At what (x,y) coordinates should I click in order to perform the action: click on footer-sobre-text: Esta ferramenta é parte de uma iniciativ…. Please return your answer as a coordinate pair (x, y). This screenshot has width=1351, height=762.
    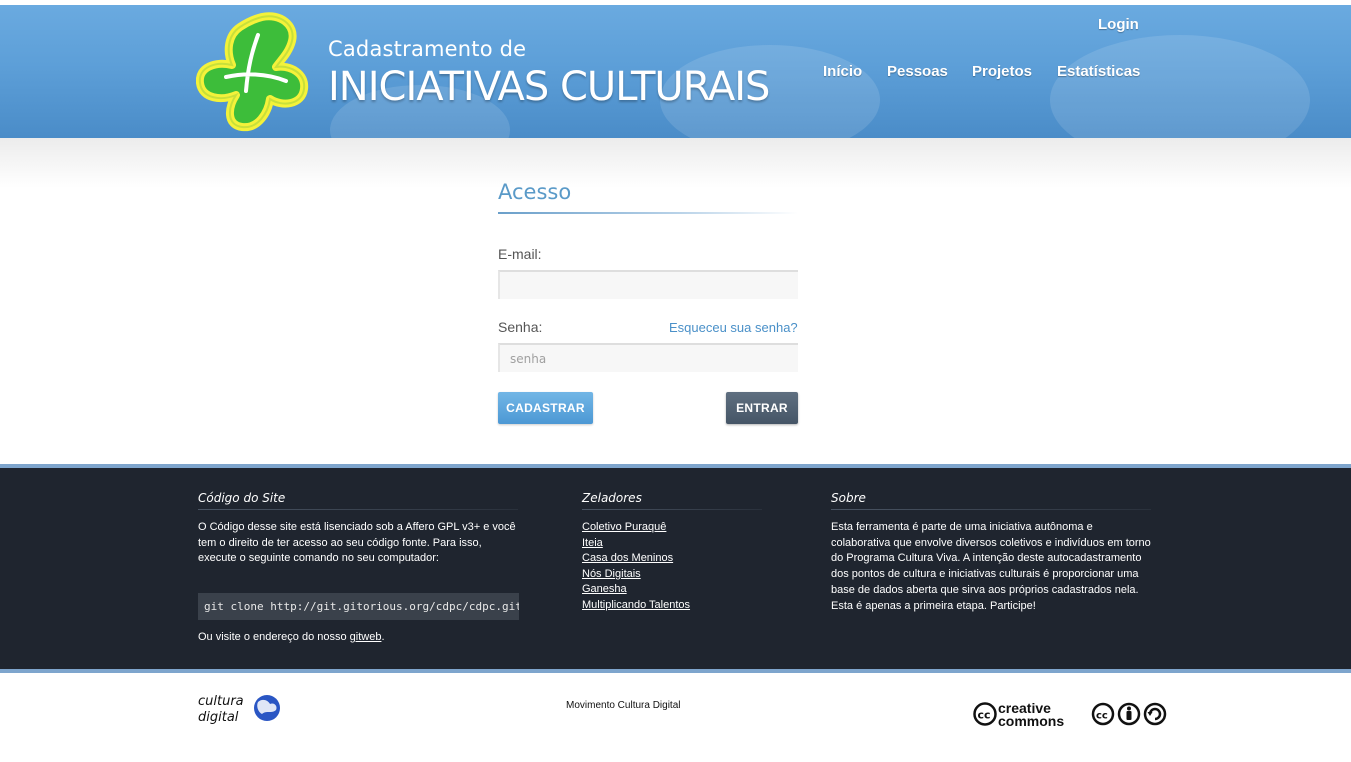
    Looking at the image, I should click on (991, 566).